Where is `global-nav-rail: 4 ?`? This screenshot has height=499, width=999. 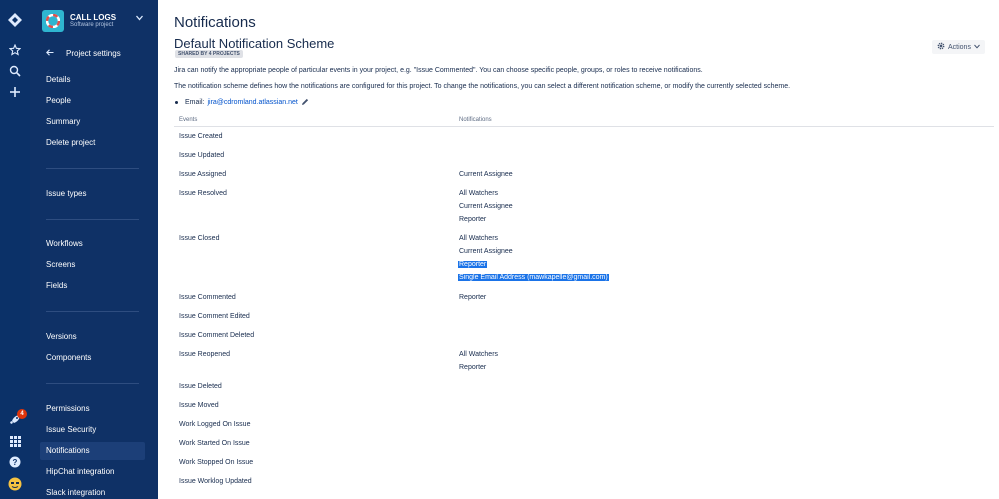 global-nav-rail: 4 ? is located at coordinates (15, 249).